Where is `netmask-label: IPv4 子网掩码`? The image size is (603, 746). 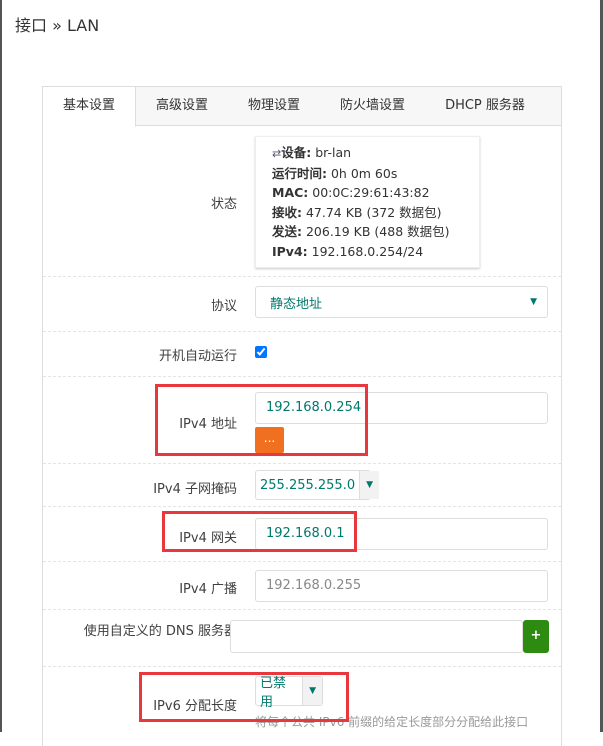
netmask-label: IPv4 子网掩码 is located at coordinates (195, 489).